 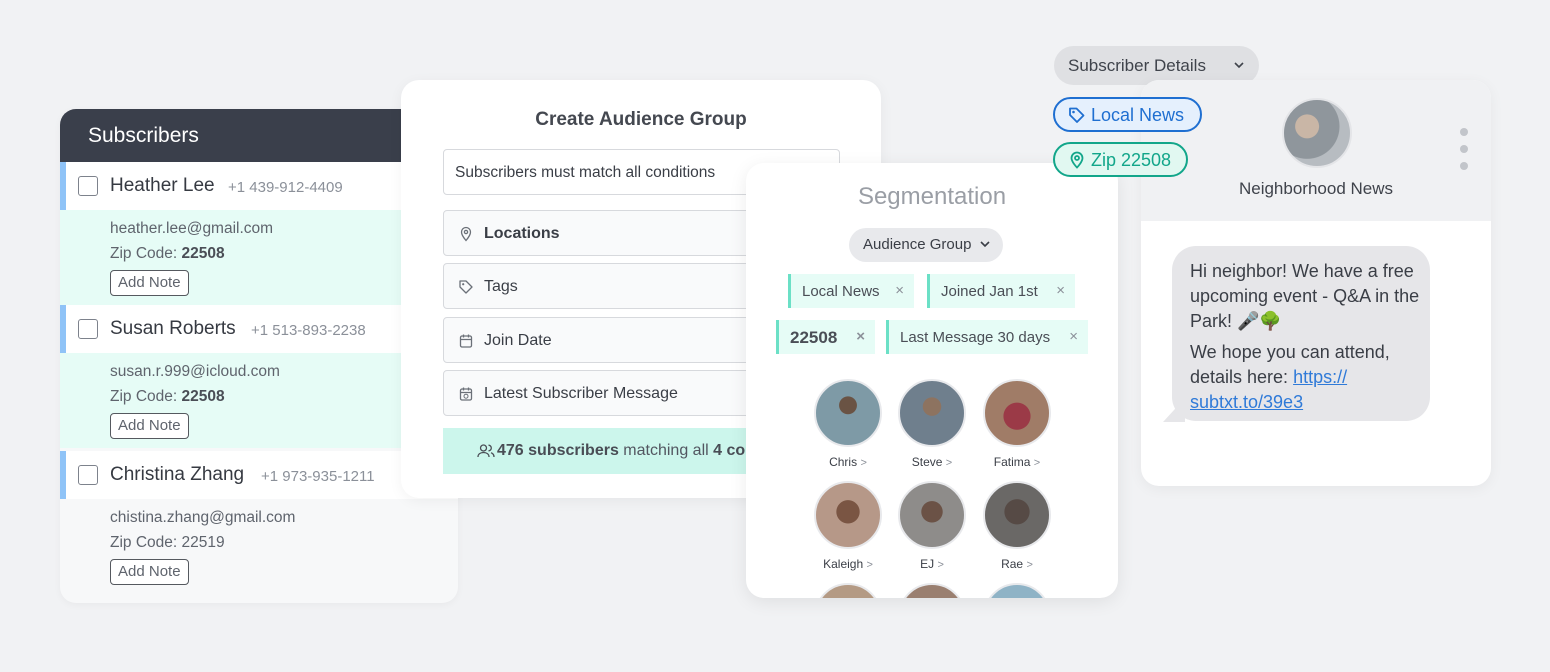 I want to click on subscriber-name: Heather Lee, so click(x=162, y=185).